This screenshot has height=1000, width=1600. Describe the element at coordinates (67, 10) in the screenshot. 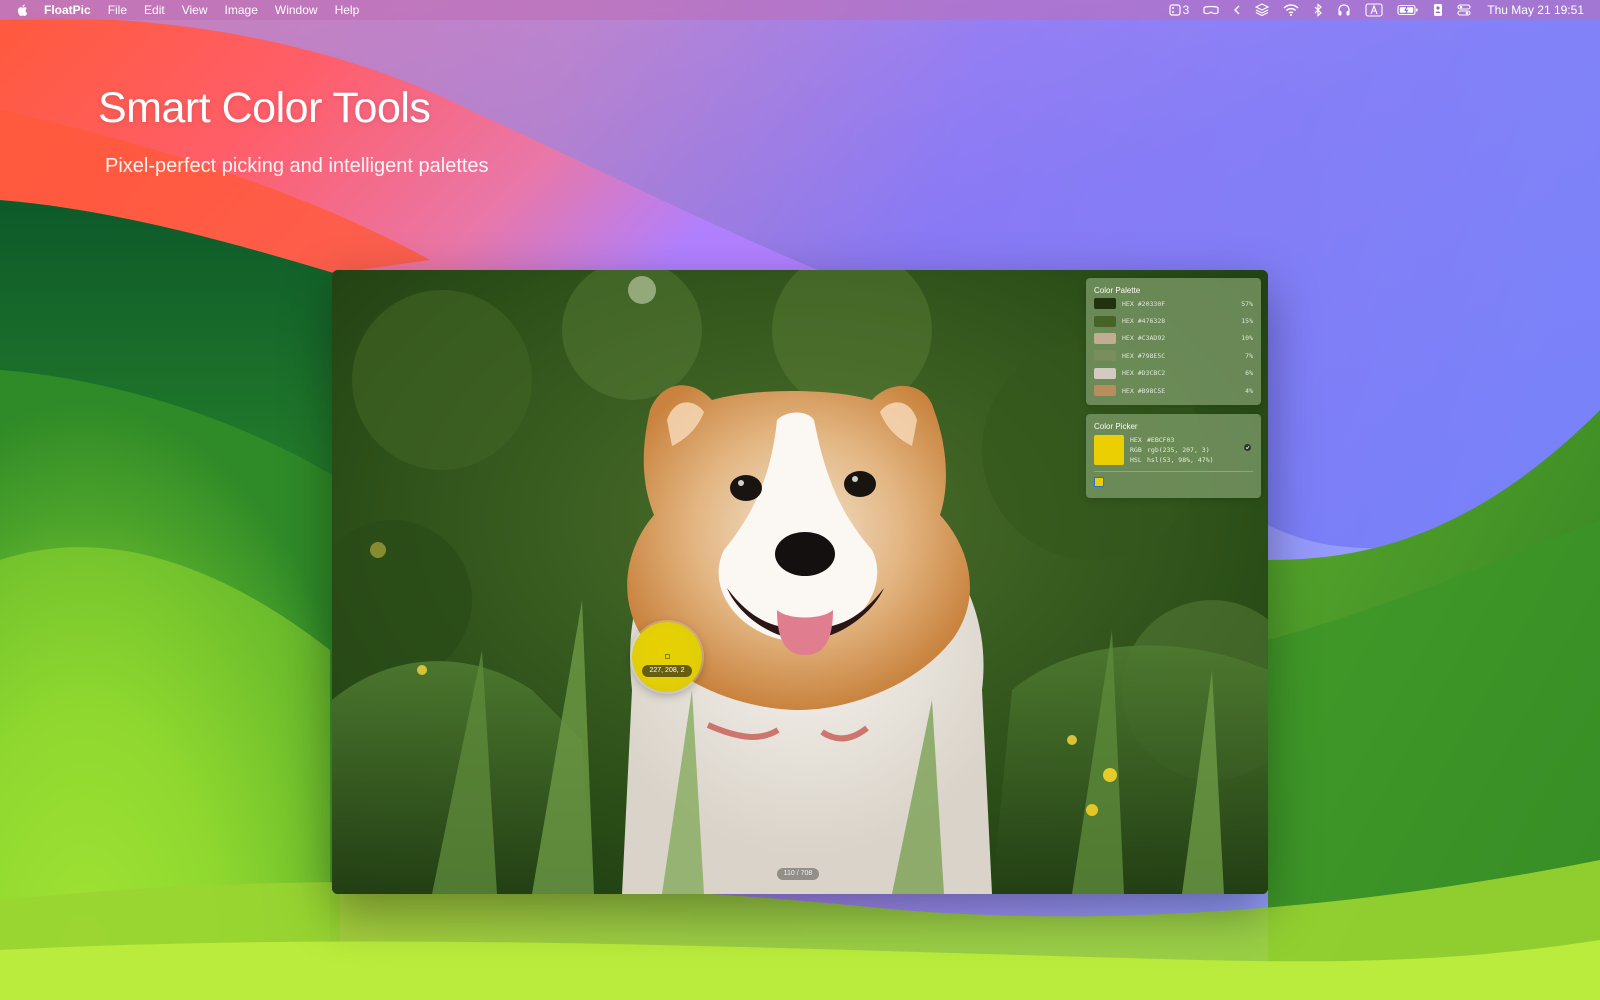

I see `menu-app-name: FloatPic` at that location.